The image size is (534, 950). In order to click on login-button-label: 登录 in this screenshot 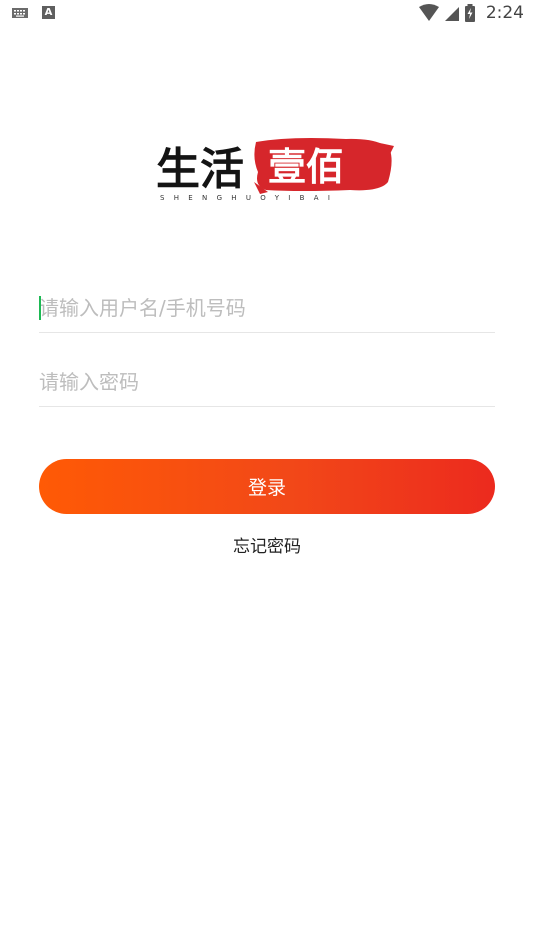, I will do `click(266, 488)`.